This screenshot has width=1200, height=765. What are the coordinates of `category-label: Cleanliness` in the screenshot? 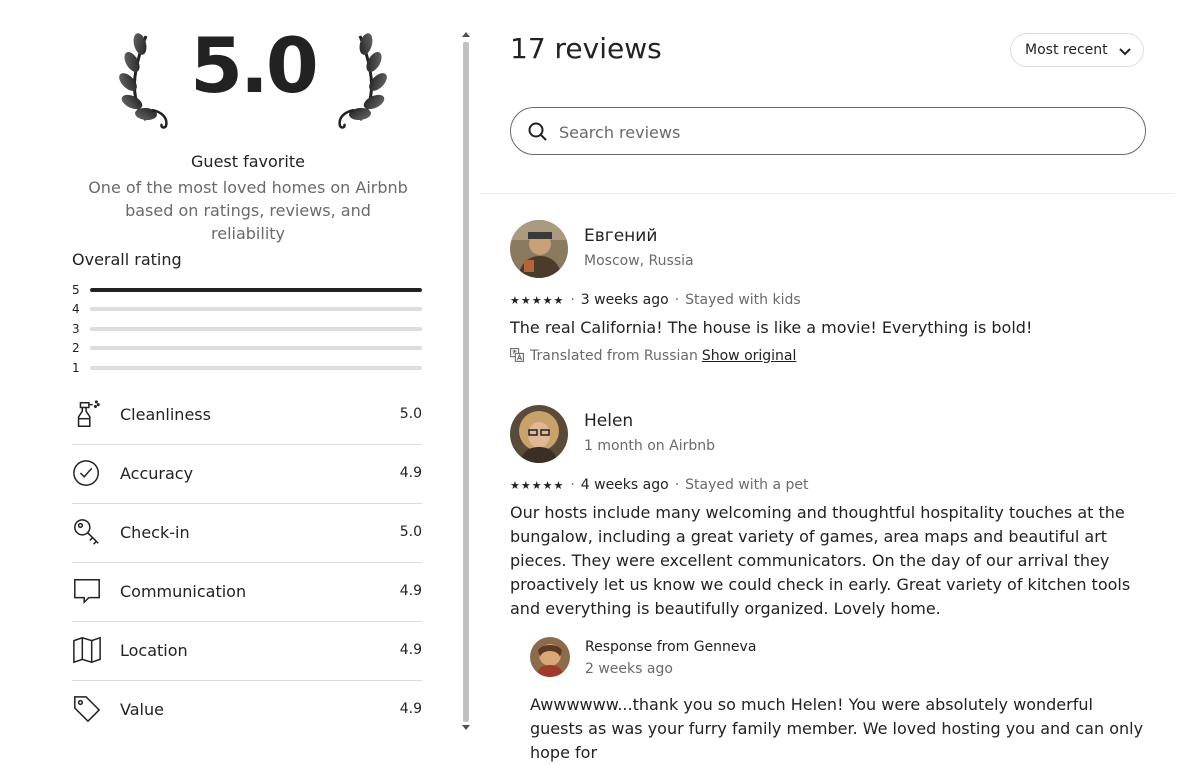 It's located at (165, 414).